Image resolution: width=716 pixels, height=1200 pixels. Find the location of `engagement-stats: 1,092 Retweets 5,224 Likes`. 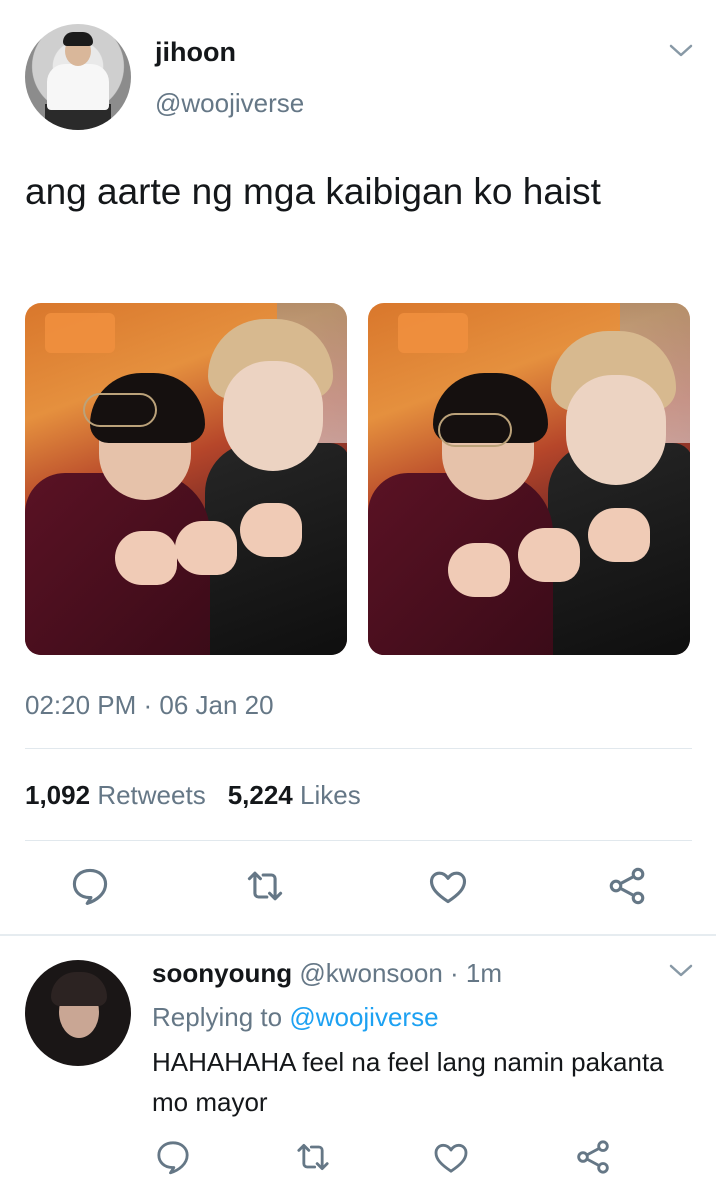

engagement-stats: 1,092 Retweets 5,224 Likes is located at coordinates (193, 795).